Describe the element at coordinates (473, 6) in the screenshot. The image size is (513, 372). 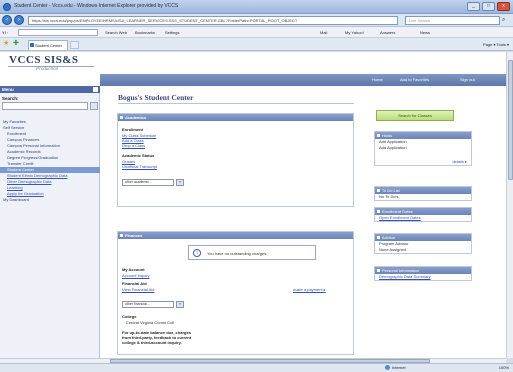
I see `minimize-button: _` at that location.